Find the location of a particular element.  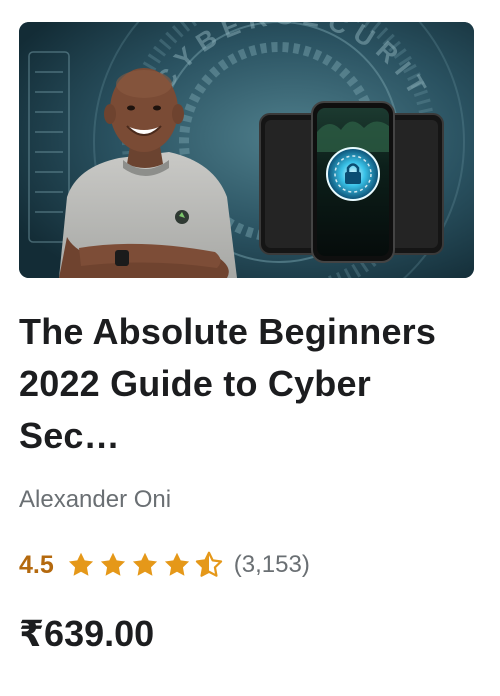

half-star-icon is located at coordinates (209, 565).